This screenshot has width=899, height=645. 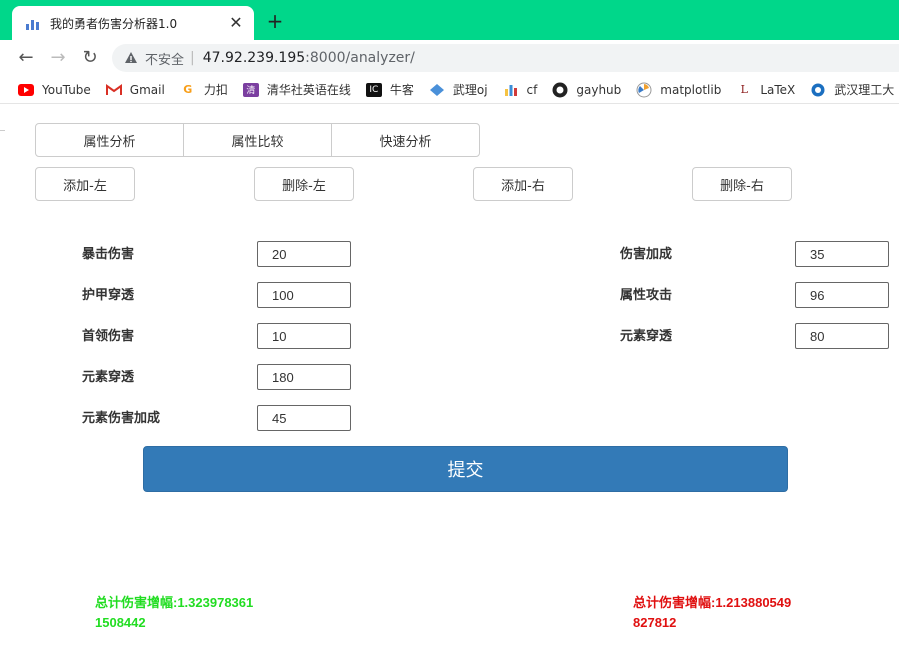 What do you see at coordinates (842, 295) in the screenshot?
I see `right-attr-attack-input` at bounding box center [842, 295].